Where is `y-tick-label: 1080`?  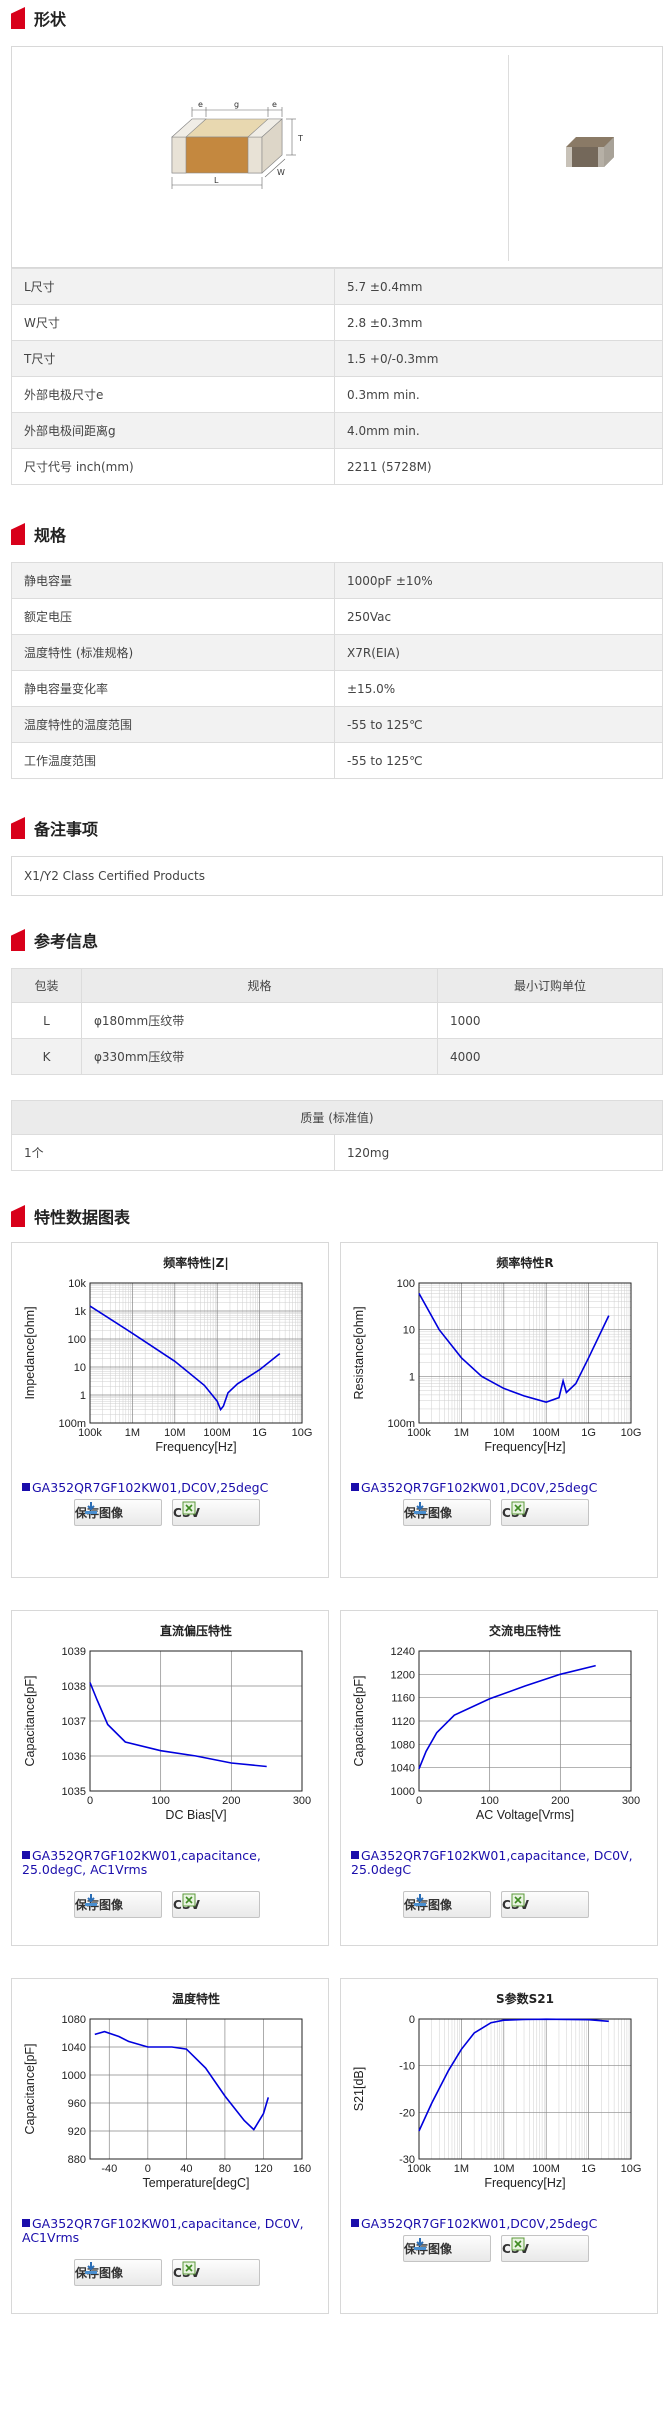 y-tick-label: 1080 is located at coordinates (403, 1745).